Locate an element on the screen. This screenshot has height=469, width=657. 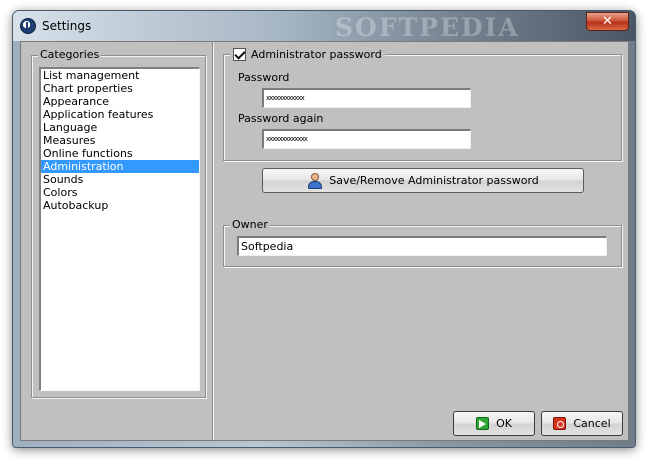
category-item: List management is located at coordinates (120, 75).